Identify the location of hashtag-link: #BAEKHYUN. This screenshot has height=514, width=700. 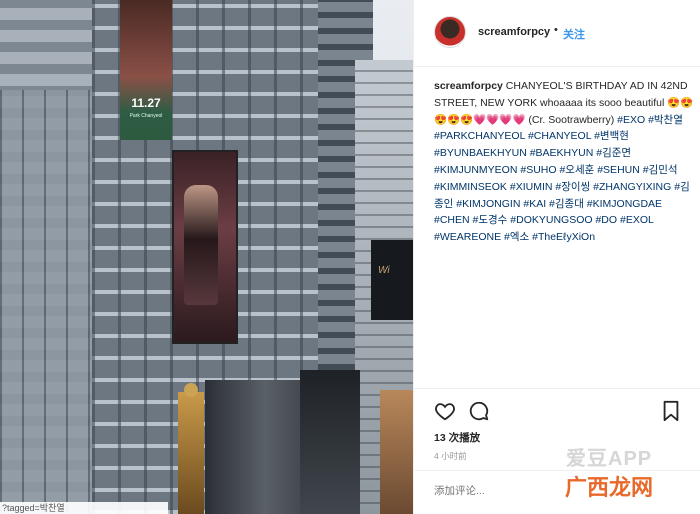
(562, 153).